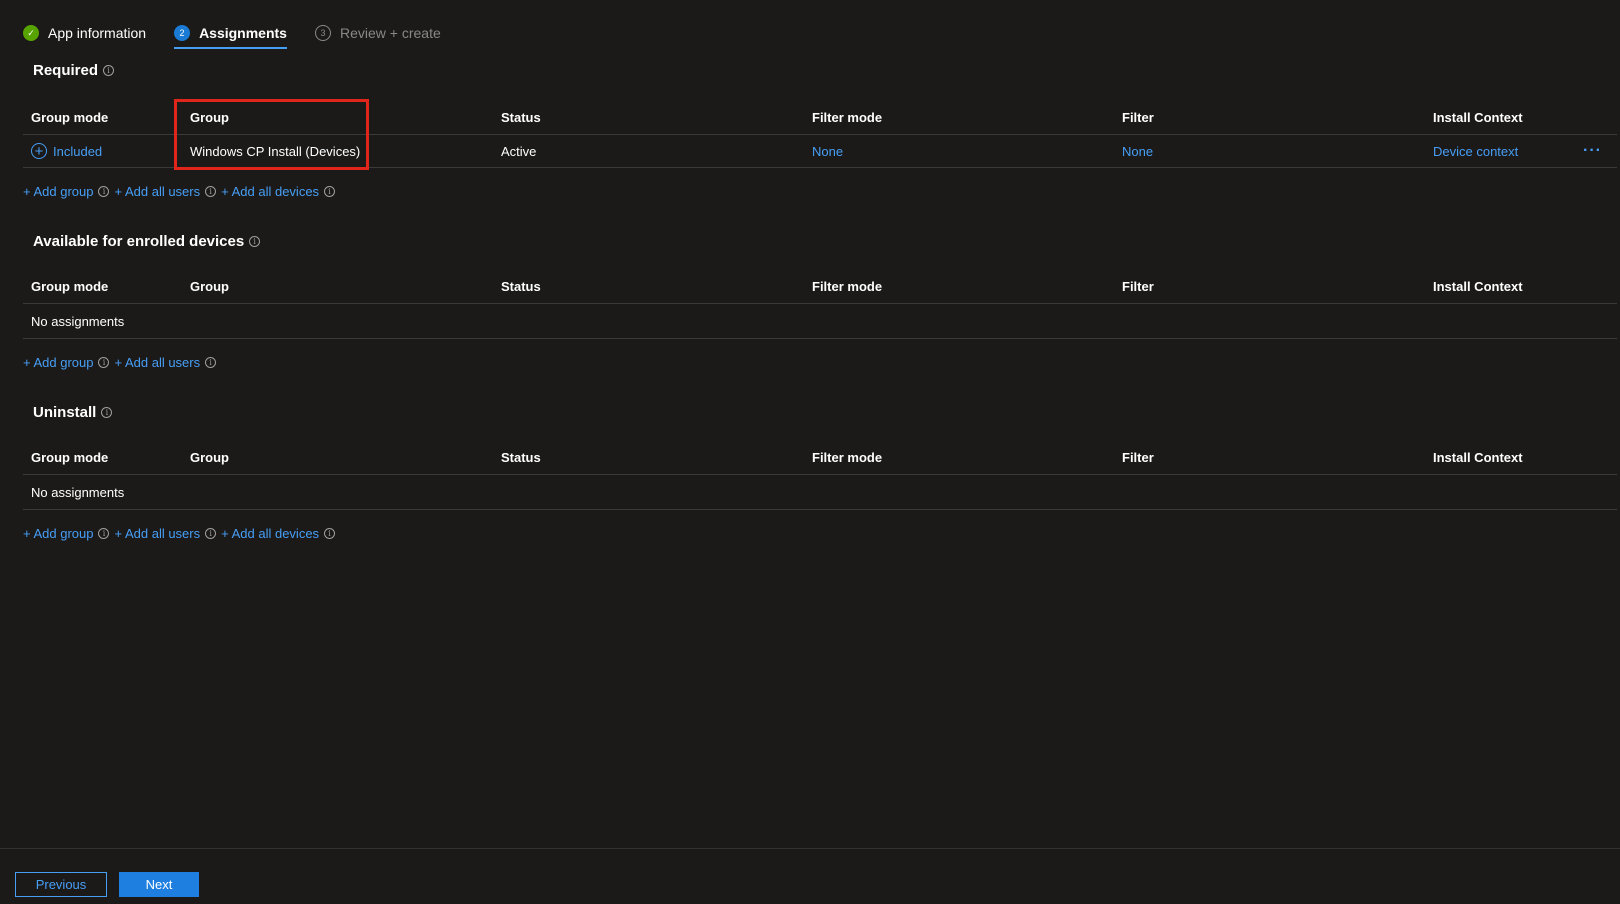 The height and width of the screenshot is (904, 1620). What do you see at coordinates (827, 151) in the screenshot?
I see `filter-mode-link: None` at bounding box center [827, 151].